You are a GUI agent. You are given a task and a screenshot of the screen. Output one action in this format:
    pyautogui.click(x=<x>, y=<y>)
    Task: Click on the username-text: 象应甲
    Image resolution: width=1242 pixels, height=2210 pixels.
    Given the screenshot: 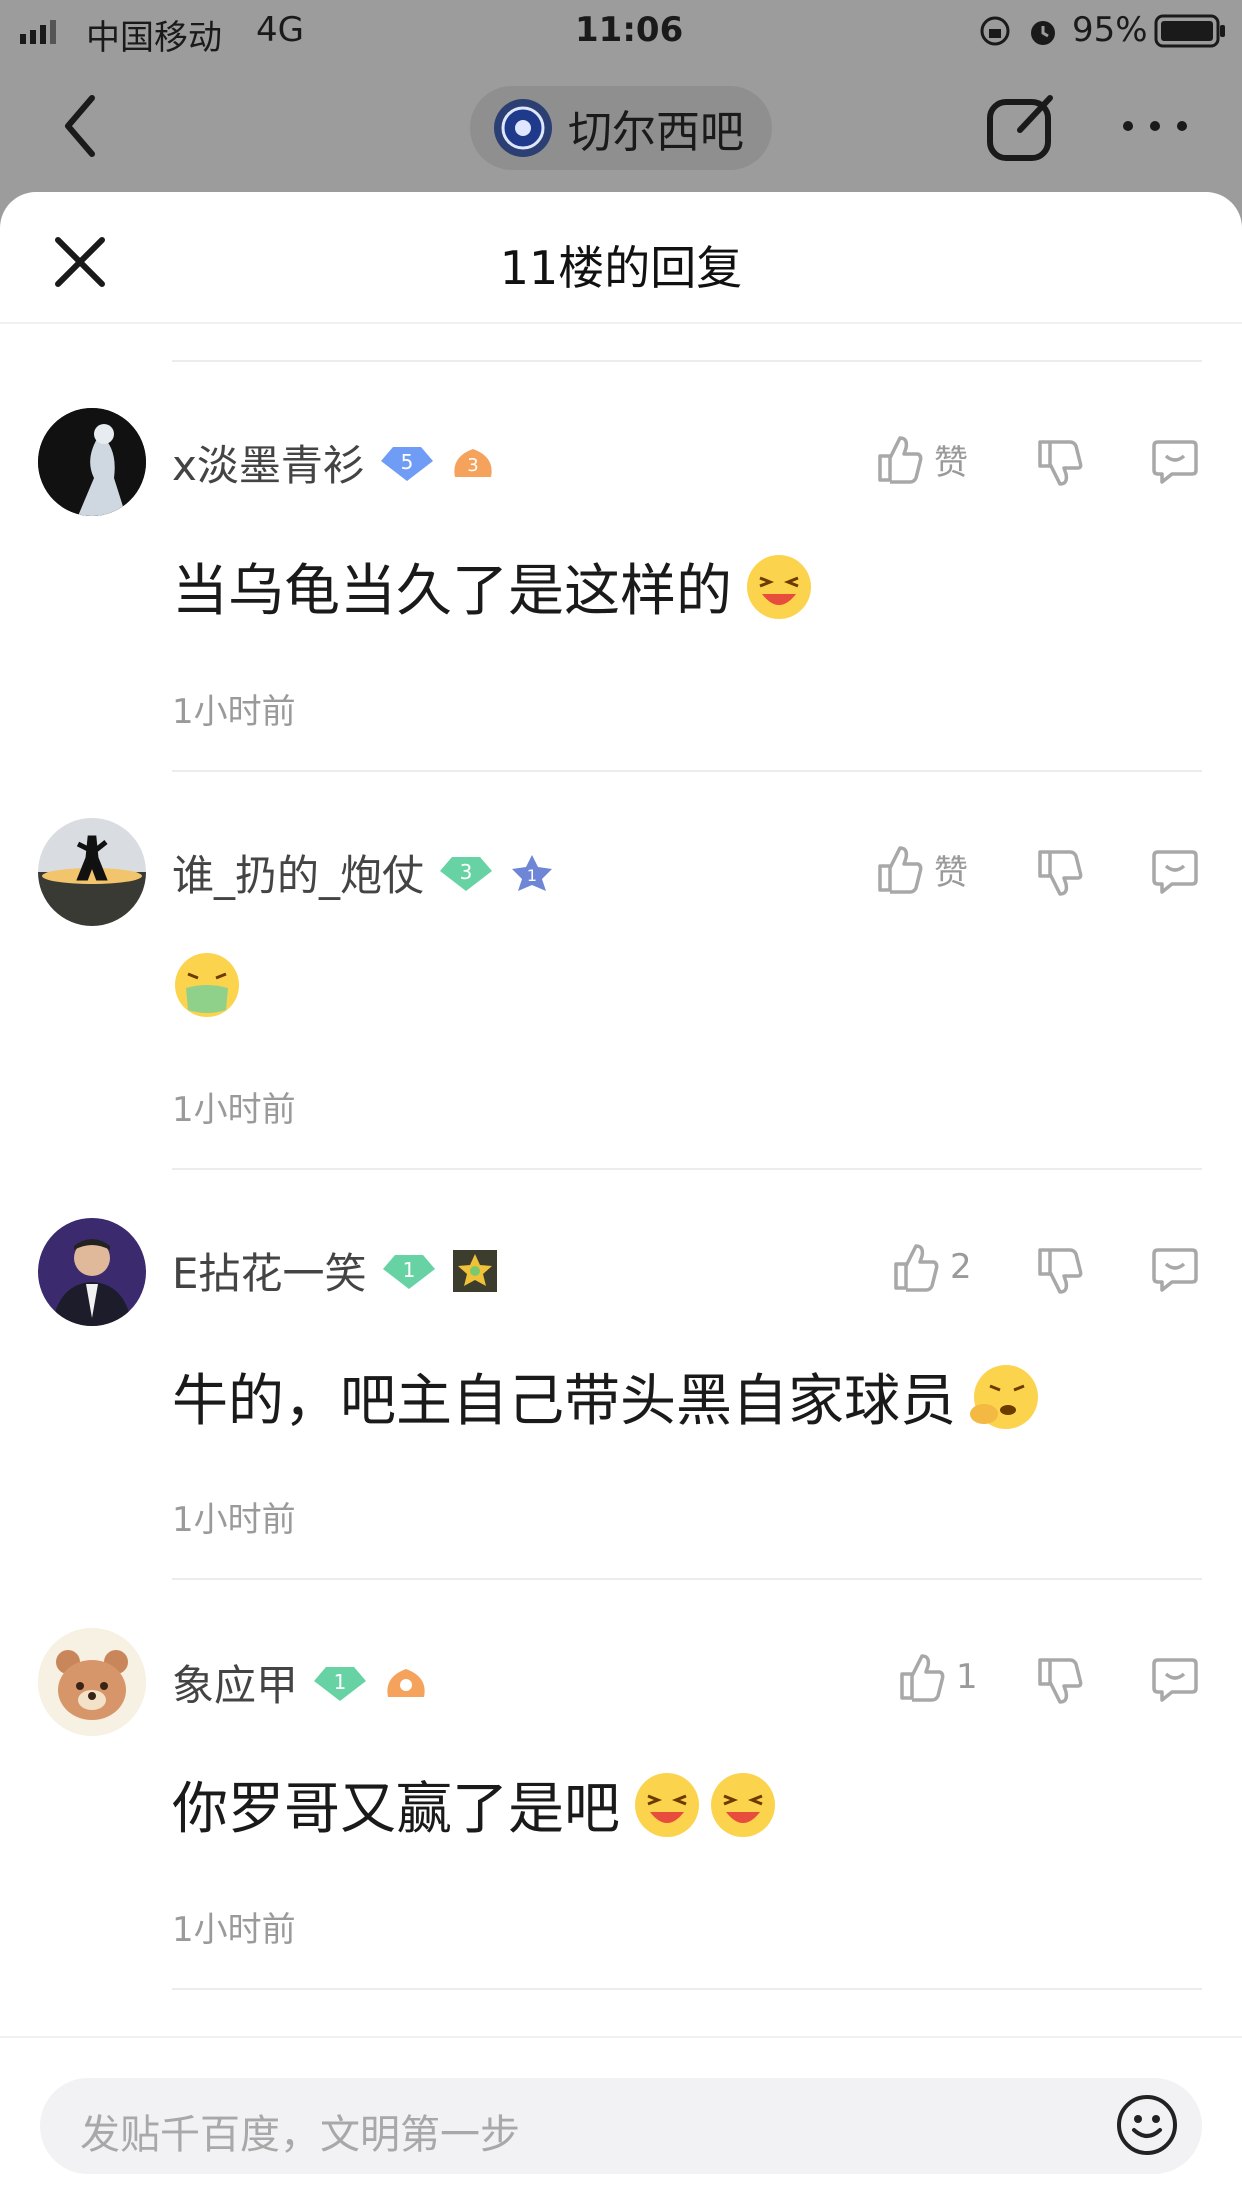 What is the action you would take?
    pyautogui.click(x=235, y=1685)
    